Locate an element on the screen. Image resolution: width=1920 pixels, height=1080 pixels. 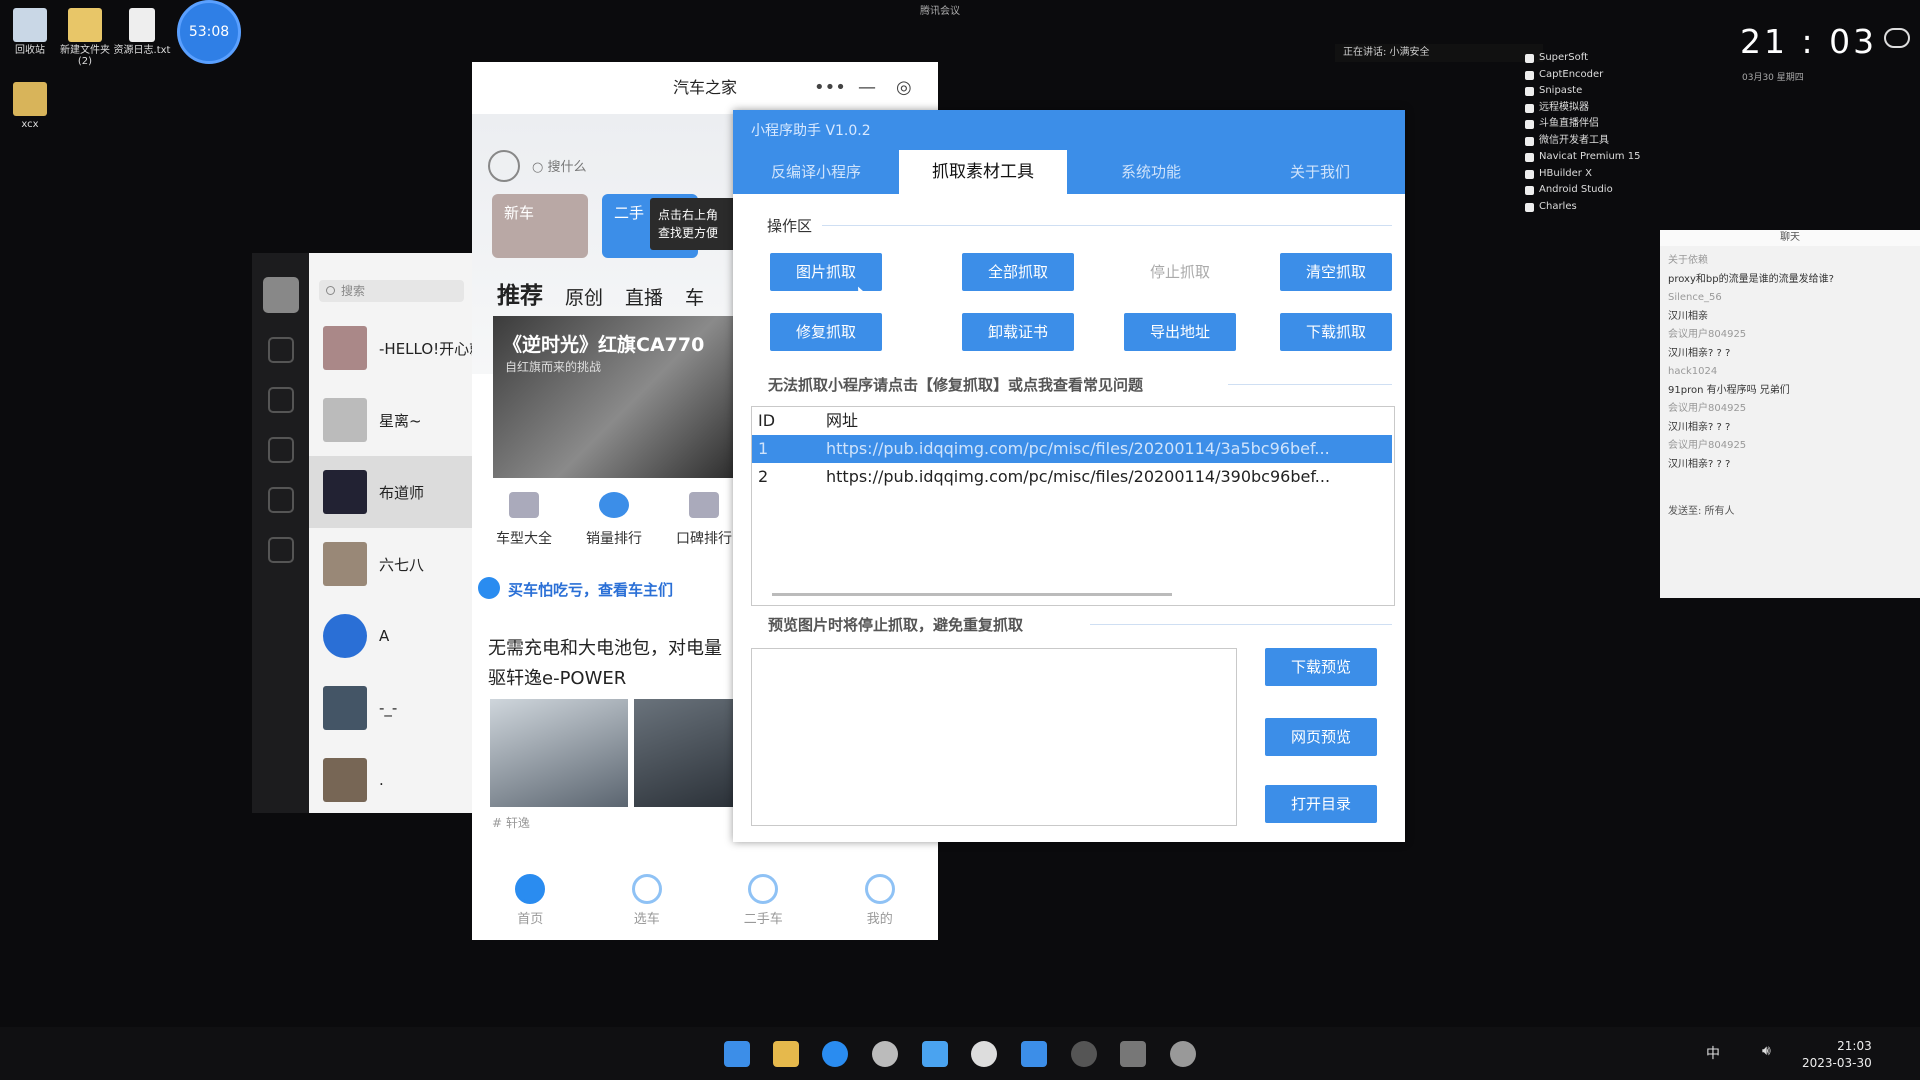
bottom-nav: 首页 选车 二手车 我的 is located at coordinates (705, 903).